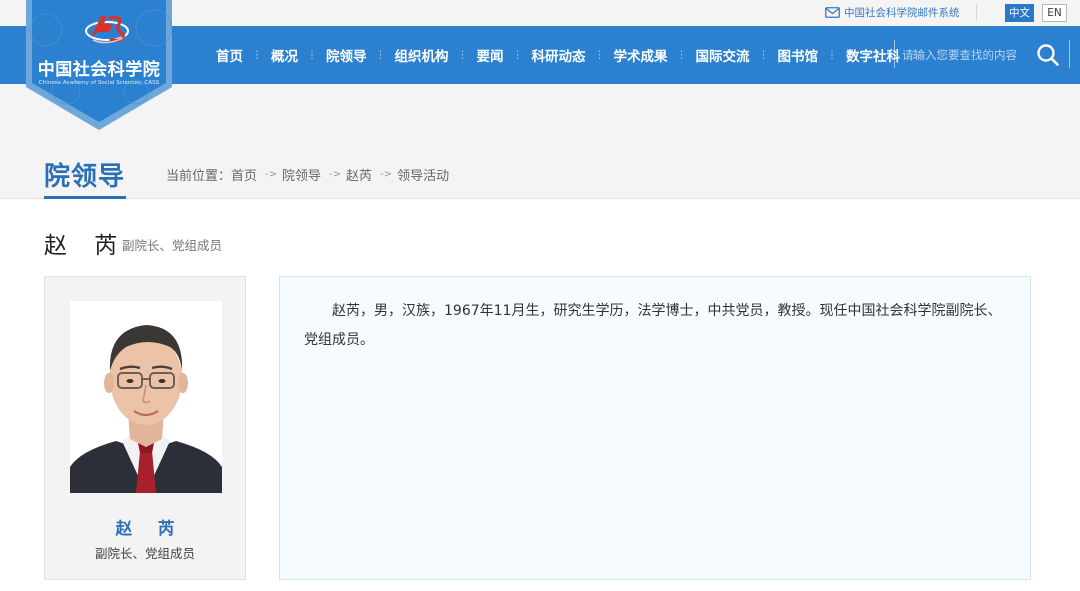  What do you see at coordinates (150, 528) in the screenshot?
I see `card-person-name: 赵 芮` at bounding box center [150, 528].